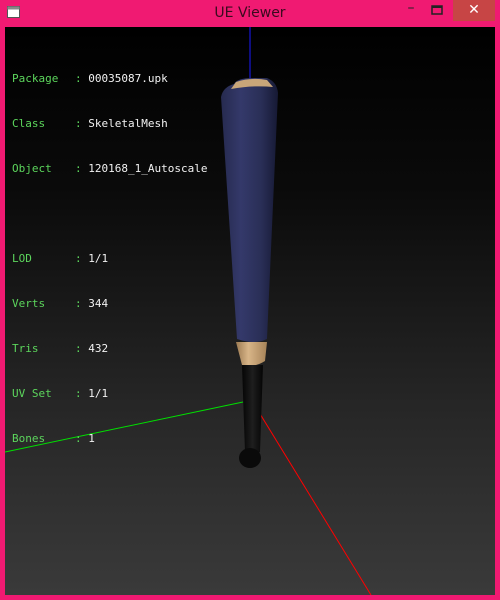 The image size is (500, 600). What do you see at coordinates (252, 410) in the screenshot?
I see `sword-handle` at bounding box center [252, 410].